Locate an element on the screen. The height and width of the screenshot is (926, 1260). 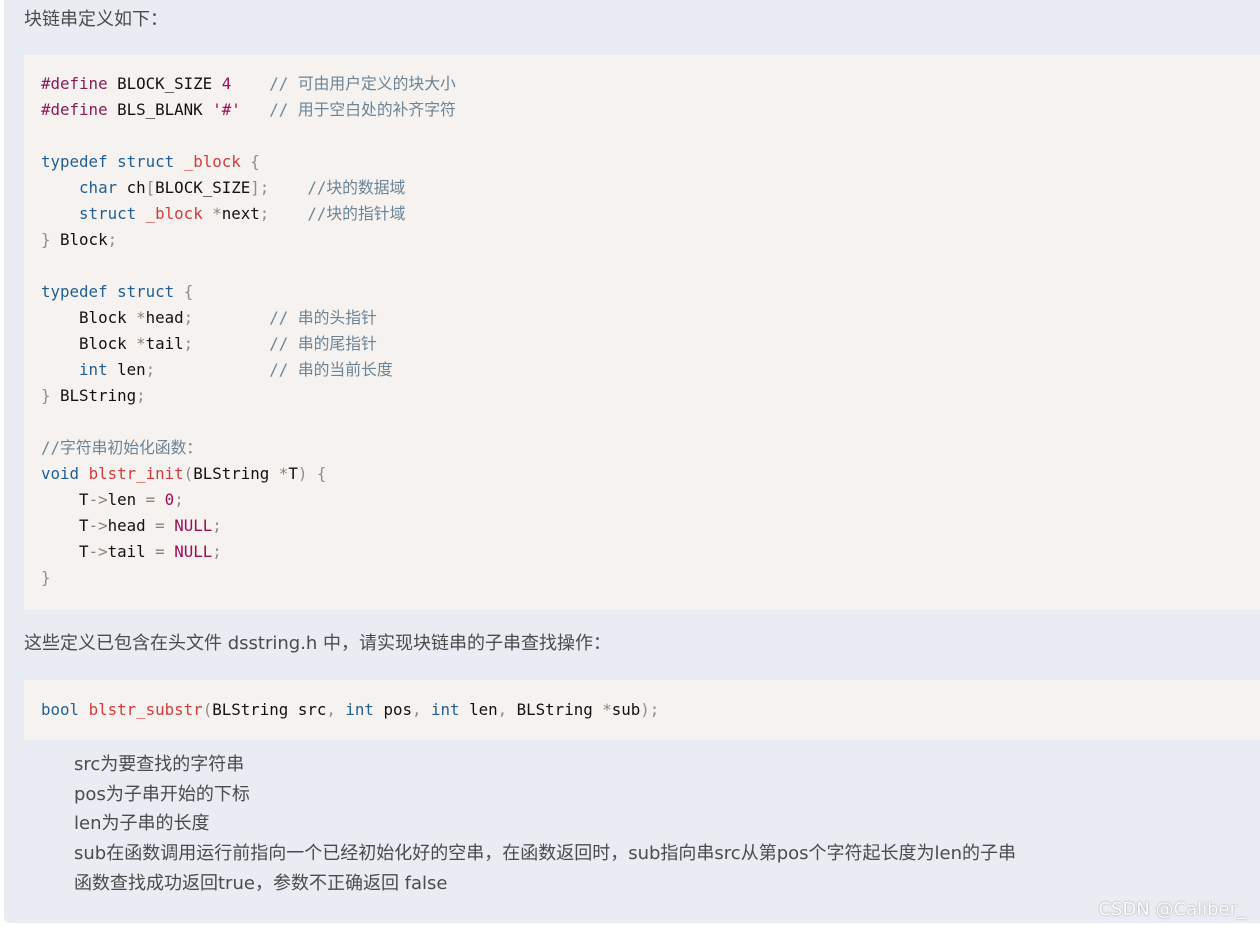
code-token: #define is located at coordinates (74, 109).